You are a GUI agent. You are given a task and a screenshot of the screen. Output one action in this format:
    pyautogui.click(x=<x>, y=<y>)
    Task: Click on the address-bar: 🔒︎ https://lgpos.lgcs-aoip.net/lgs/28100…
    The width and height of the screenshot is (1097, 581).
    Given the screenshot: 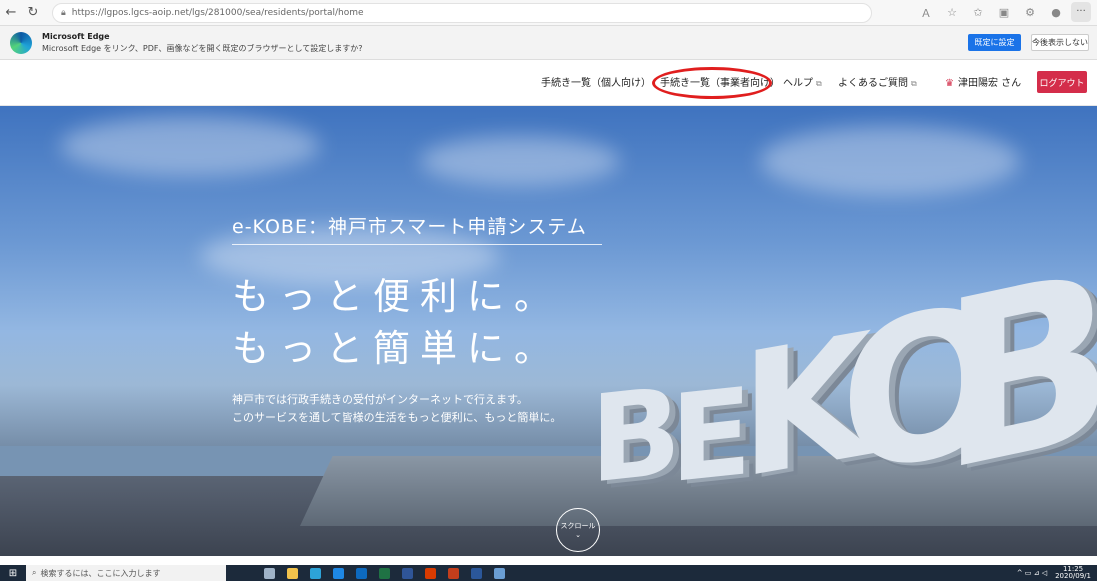 What is the action you would take?
    pyautogui.click(x=462, y=12)
    